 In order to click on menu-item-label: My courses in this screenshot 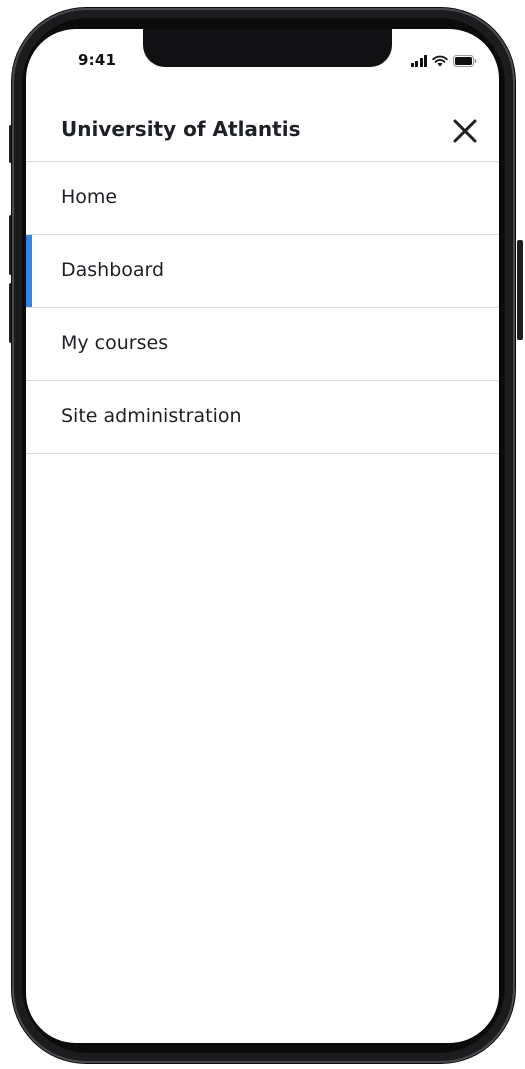, I will do `click(115, 343)`.